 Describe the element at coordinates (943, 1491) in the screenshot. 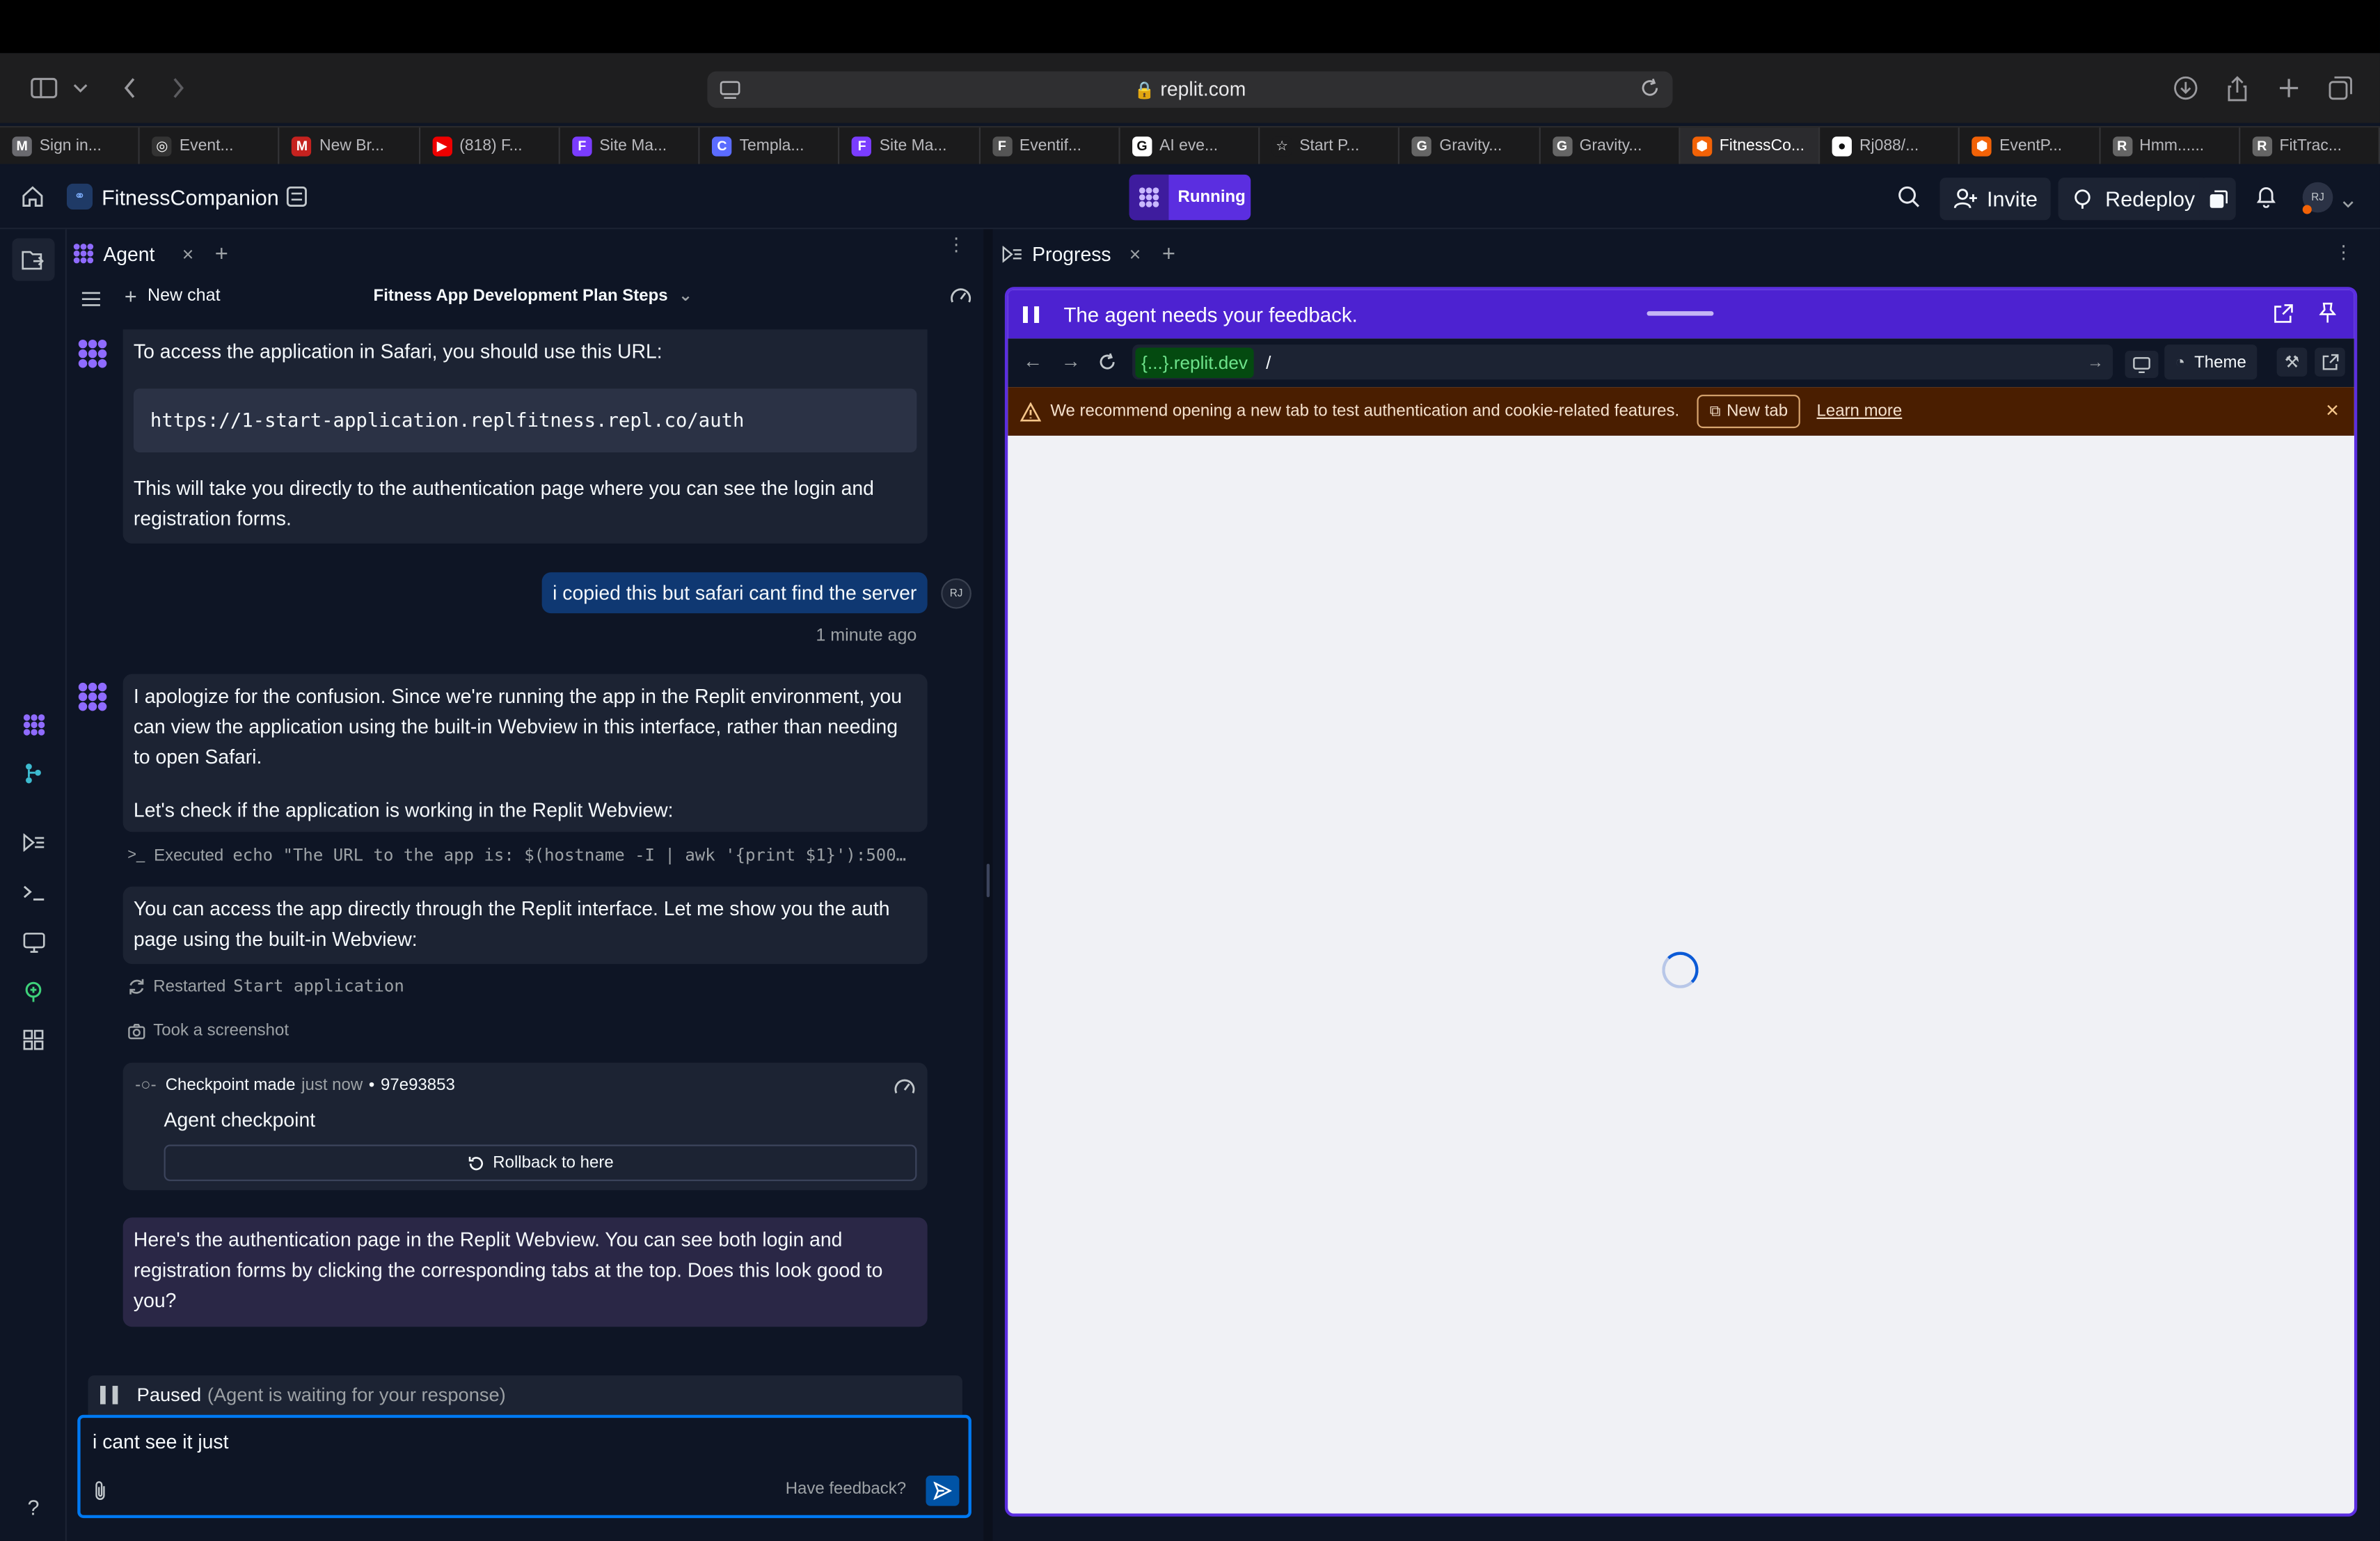

I see `send-button` at that location.